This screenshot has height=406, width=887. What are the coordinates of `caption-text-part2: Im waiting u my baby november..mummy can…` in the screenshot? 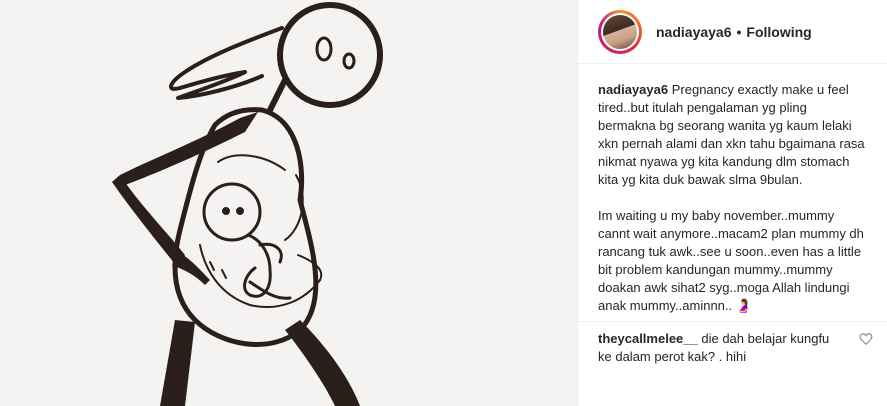 It's located at (733, 260).